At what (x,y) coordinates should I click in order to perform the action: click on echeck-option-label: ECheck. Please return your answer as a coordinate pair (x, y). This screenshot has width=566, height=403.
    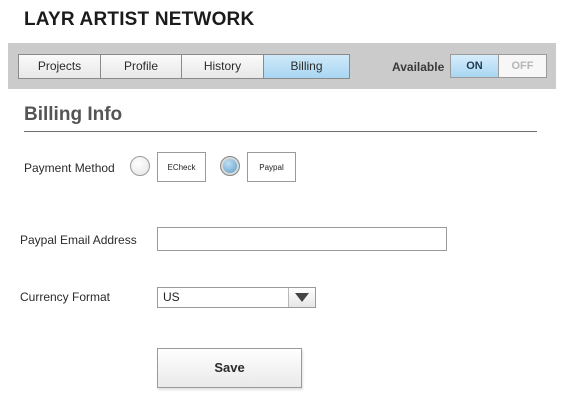
    Looking at the image, I should click on (181, 167).